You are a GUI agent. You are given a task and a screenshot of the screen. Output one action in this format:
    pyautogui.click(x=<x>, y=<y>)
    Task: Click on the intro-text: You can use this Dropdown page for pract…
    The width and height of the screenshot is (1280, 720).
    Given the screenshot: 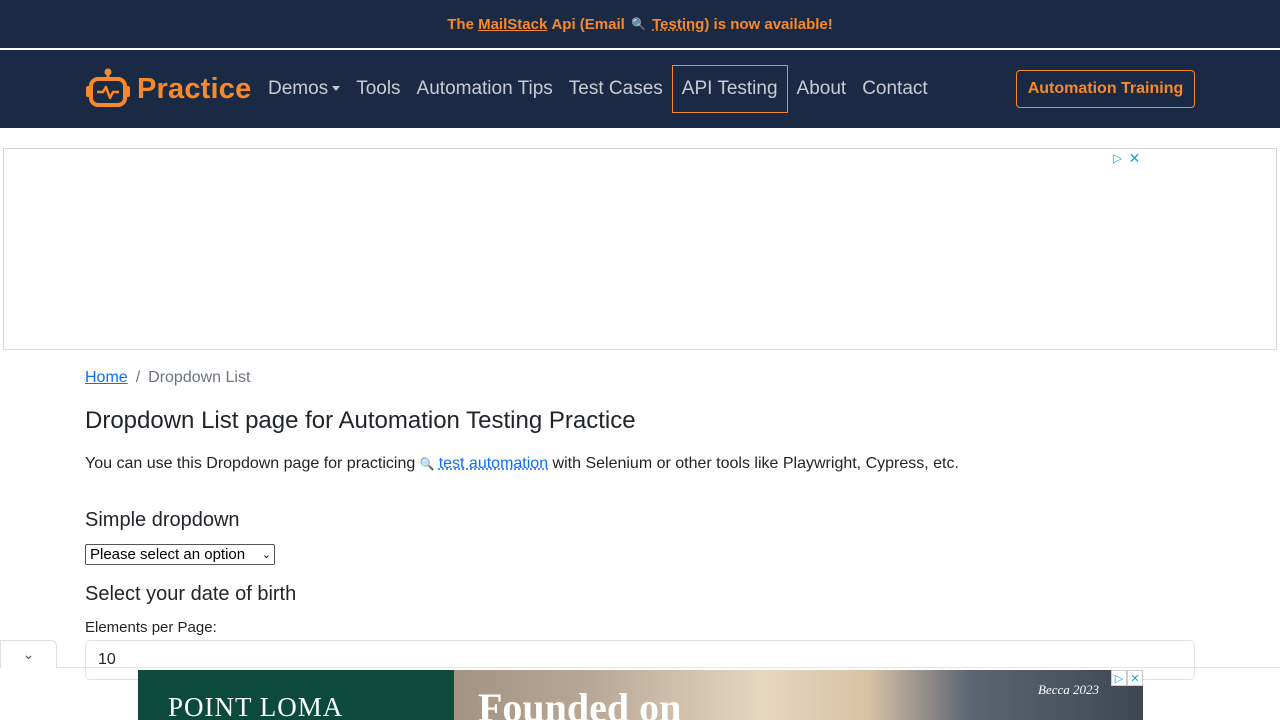 What is the action you would take?
    pyautogui.click(x=522, y=464)
    